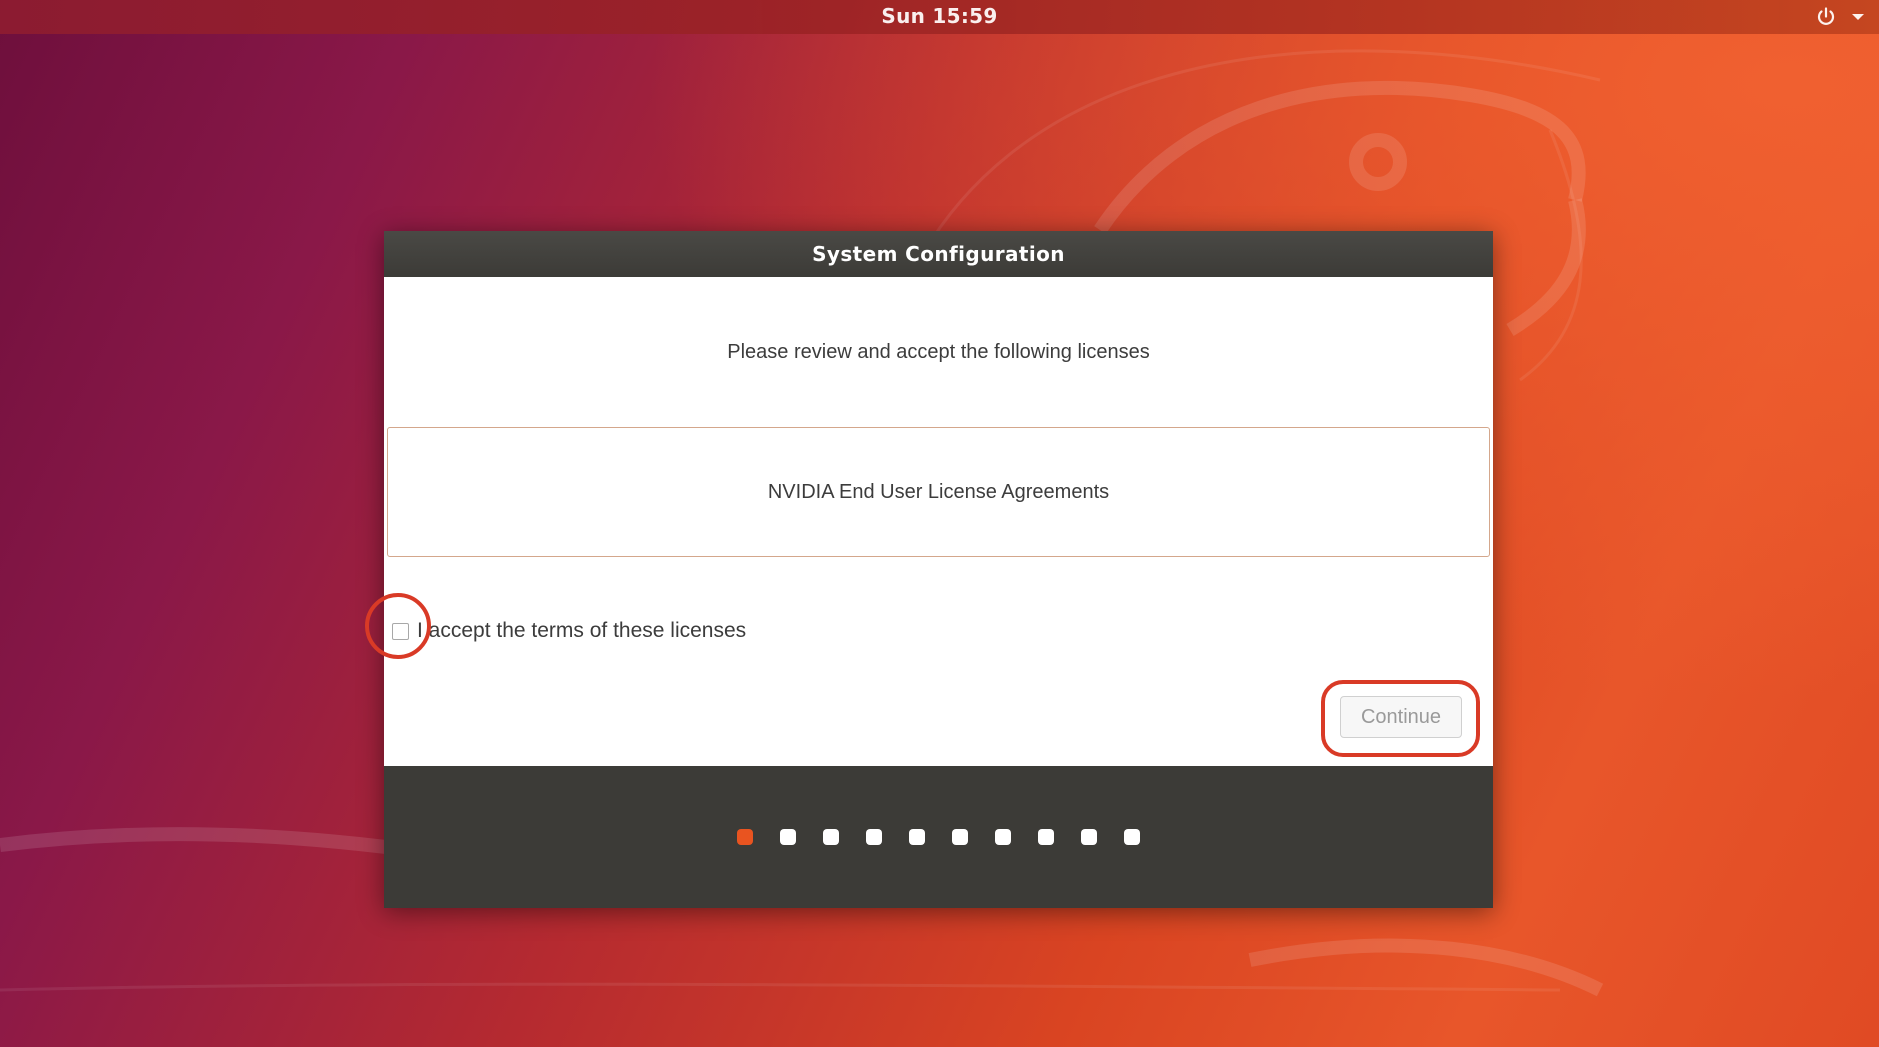 The height and width of the screenshot is (1047, 1879). Describe the element at coordinates (1840, 17) in the screenshot. I see `system-menu` at that location.